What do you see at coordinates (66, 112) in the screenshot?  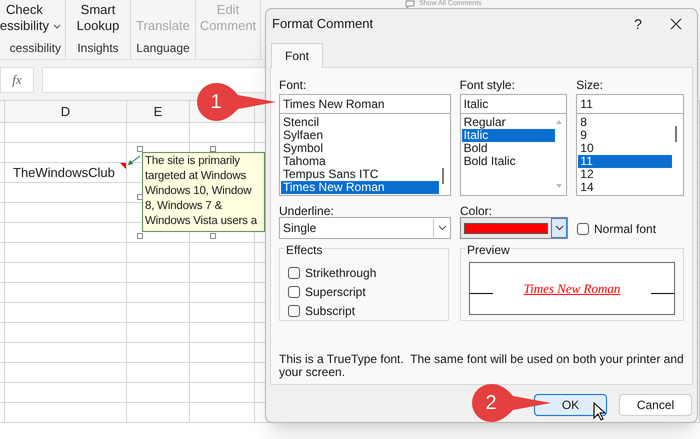 I see `column-header: D` at bounding box center [66, 112].